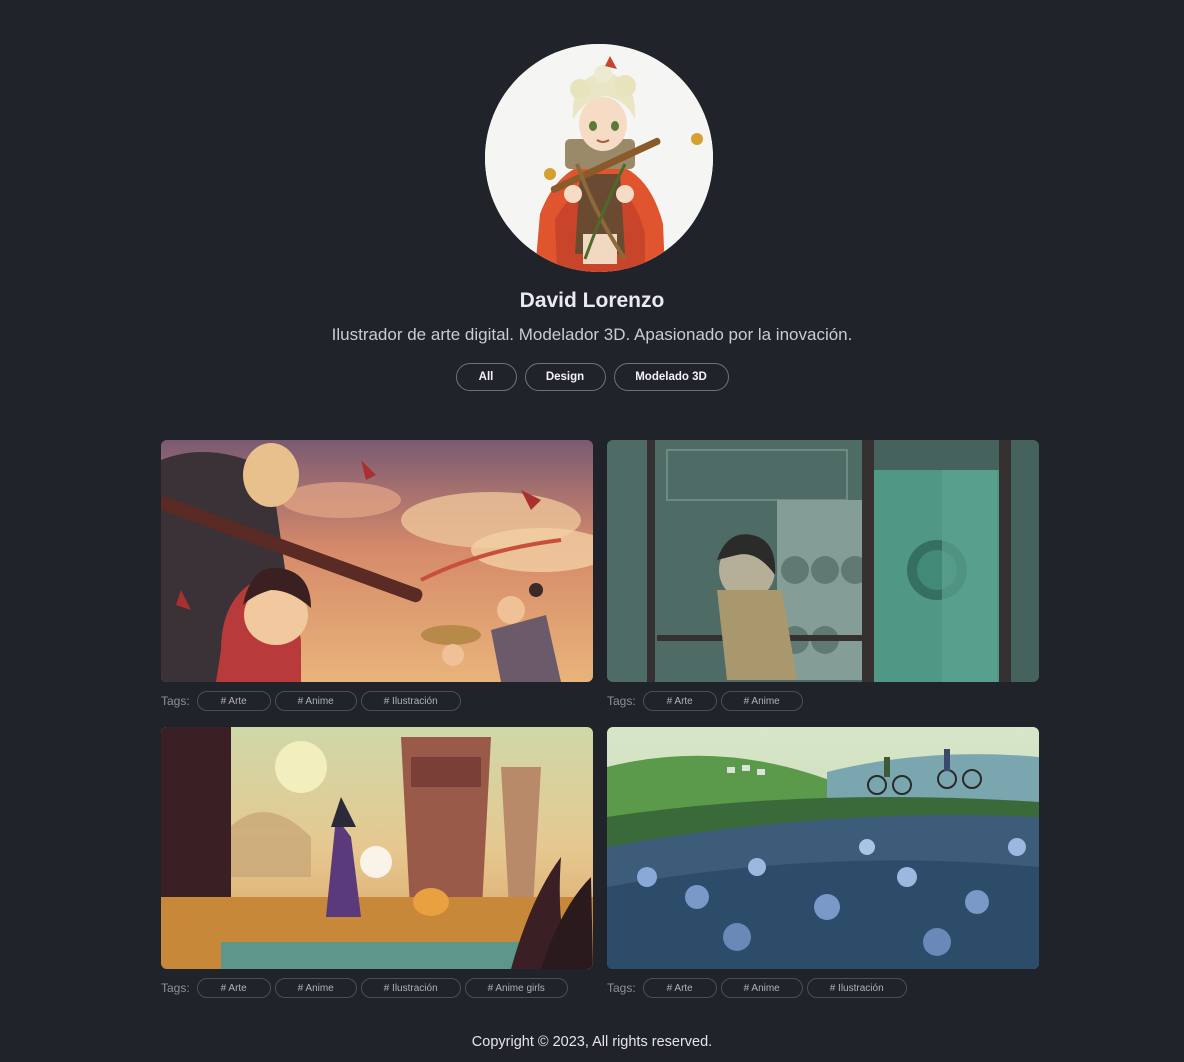 Image resolution: width=1184 pixels, height=1062 pixels. Describe the element at coordinates (486, 377) in the screenshot. I see `filter-all-button: All` at that location.